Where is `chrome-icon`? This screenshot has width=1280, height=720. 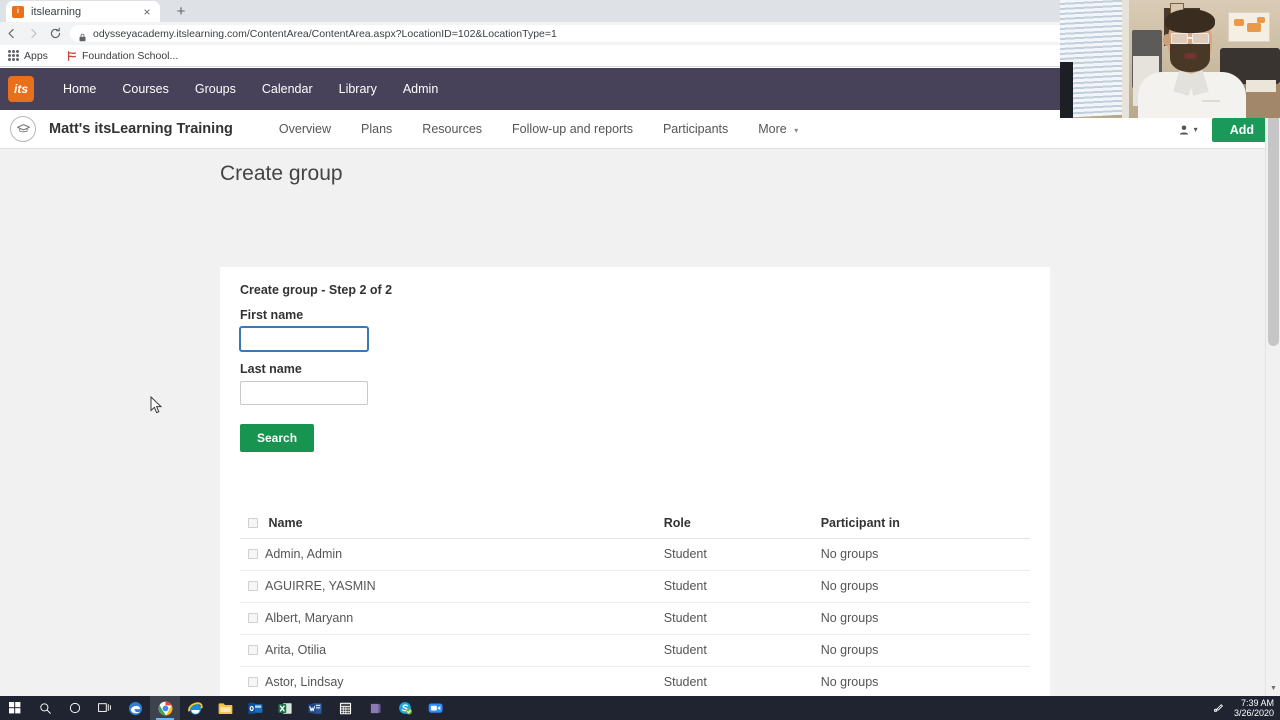
chrome-icon is located at coordinates (165, 708).